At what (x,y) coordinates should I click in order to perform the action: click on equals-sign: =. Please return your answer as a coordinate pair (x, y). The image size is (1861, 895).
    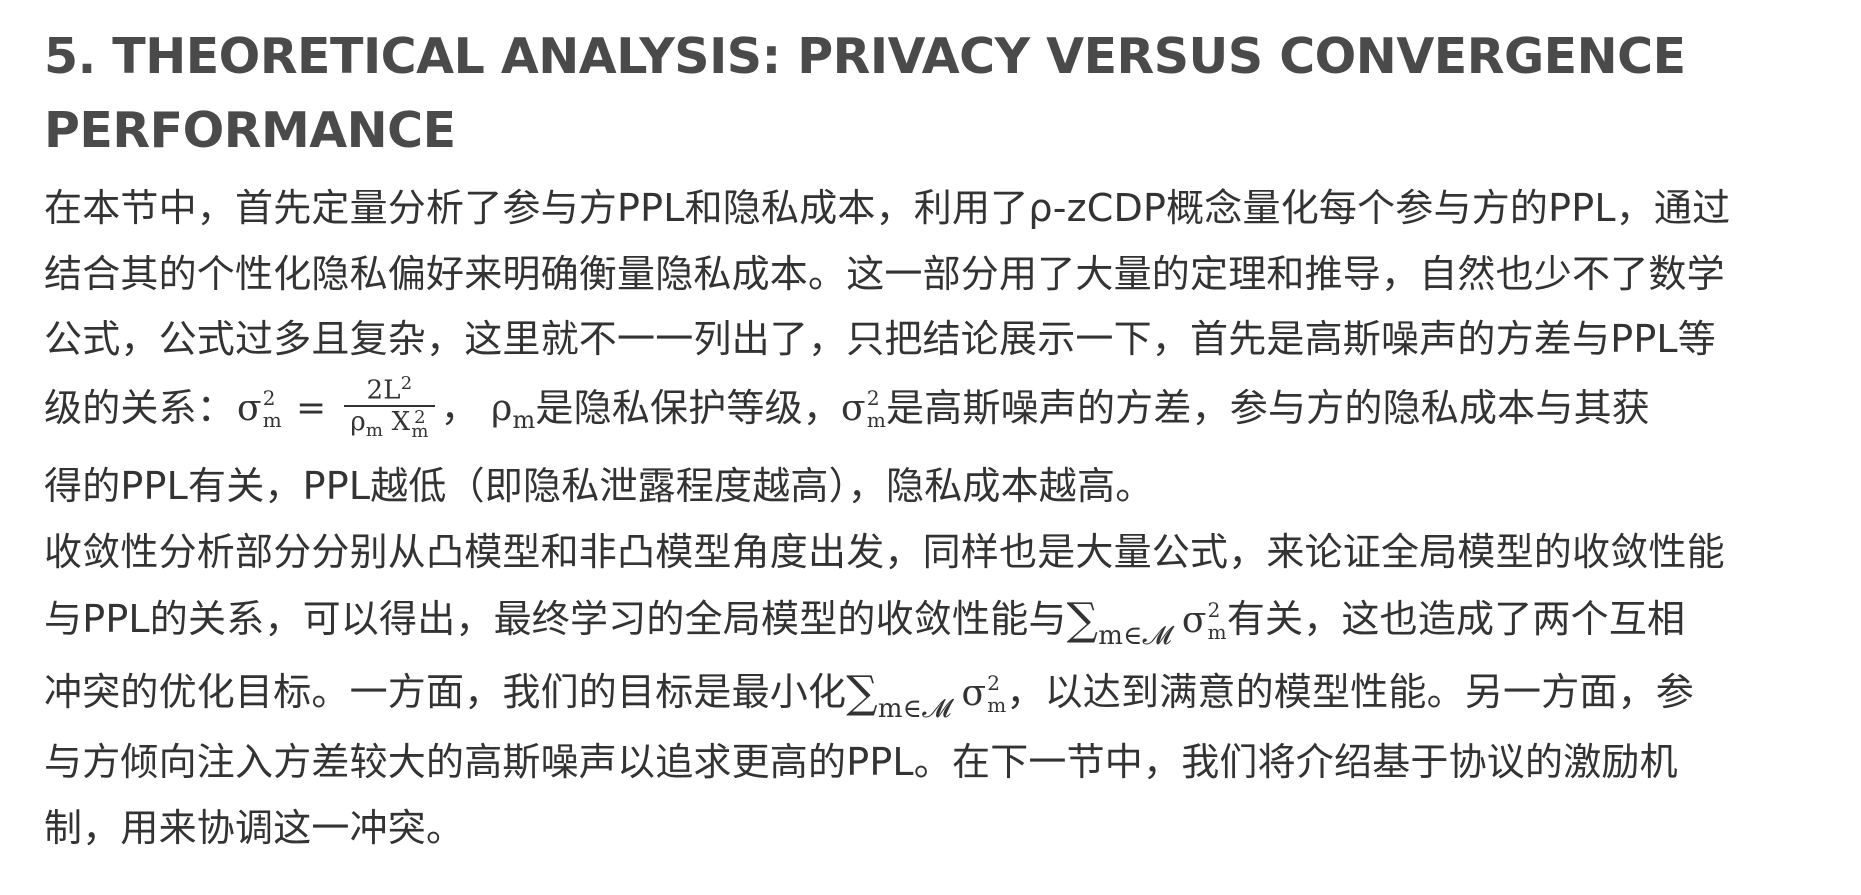
    Looking at the image, I should click on (311, 409).